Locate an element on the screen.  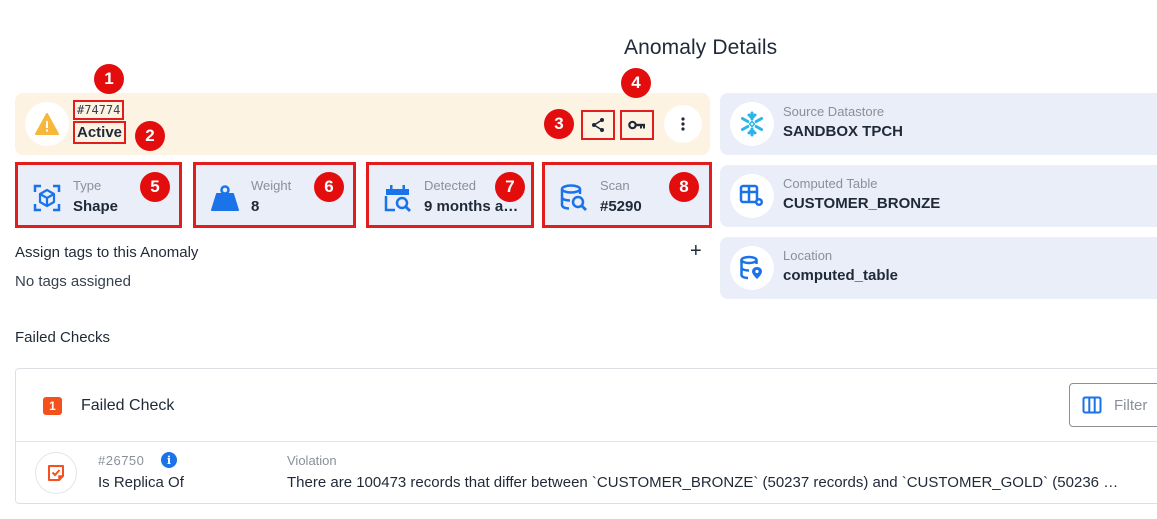
more-vertical-icon is located at coordinates (683, 124).